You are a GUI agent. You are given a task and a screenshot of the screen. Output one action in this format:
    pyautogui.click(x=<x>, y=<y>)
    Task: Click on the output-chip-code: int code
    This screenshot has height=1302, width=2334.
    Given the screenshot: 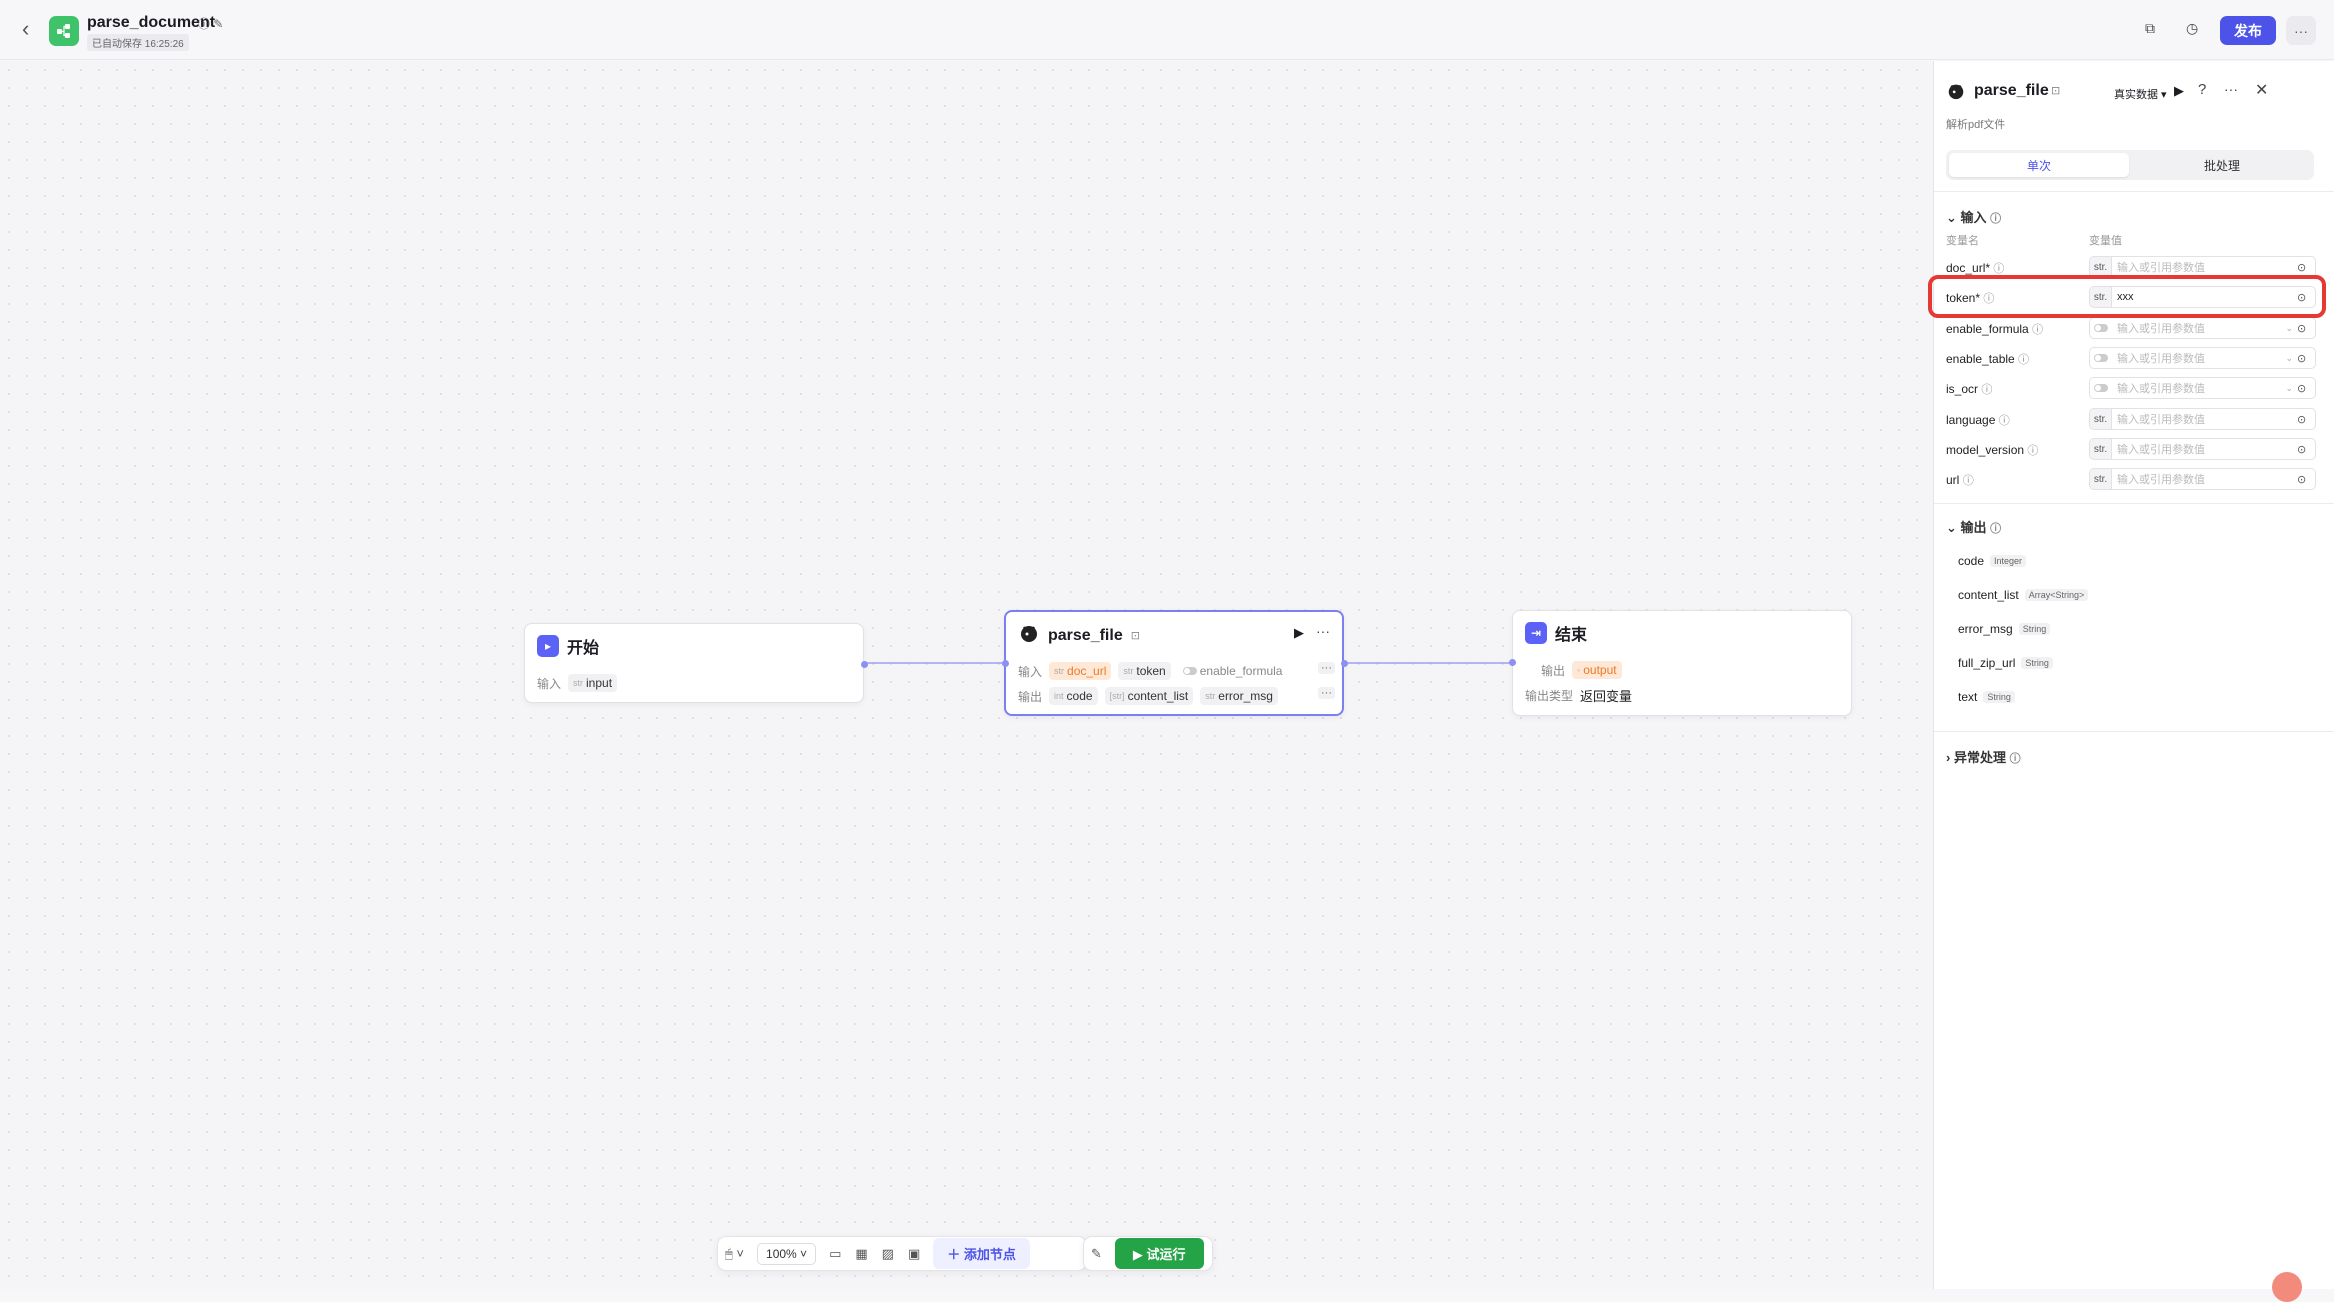 What is the action you would take?
    pyautogui.click(x=1073, y=696)
    